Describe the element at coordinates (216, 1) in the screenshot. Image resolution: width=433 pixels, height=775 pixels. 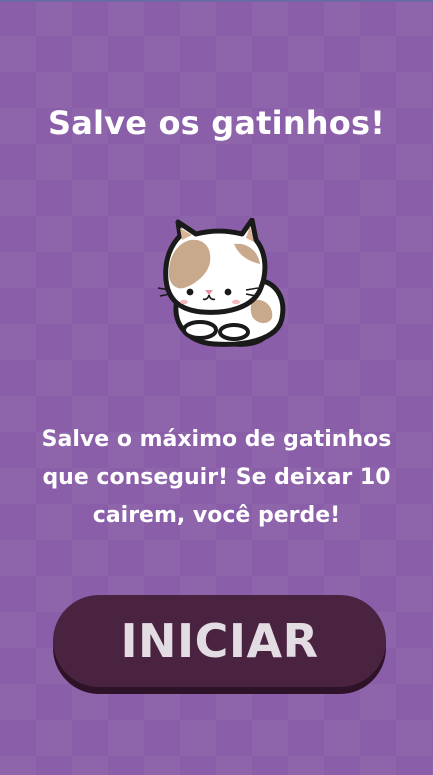
I see `top-divider` at that location.